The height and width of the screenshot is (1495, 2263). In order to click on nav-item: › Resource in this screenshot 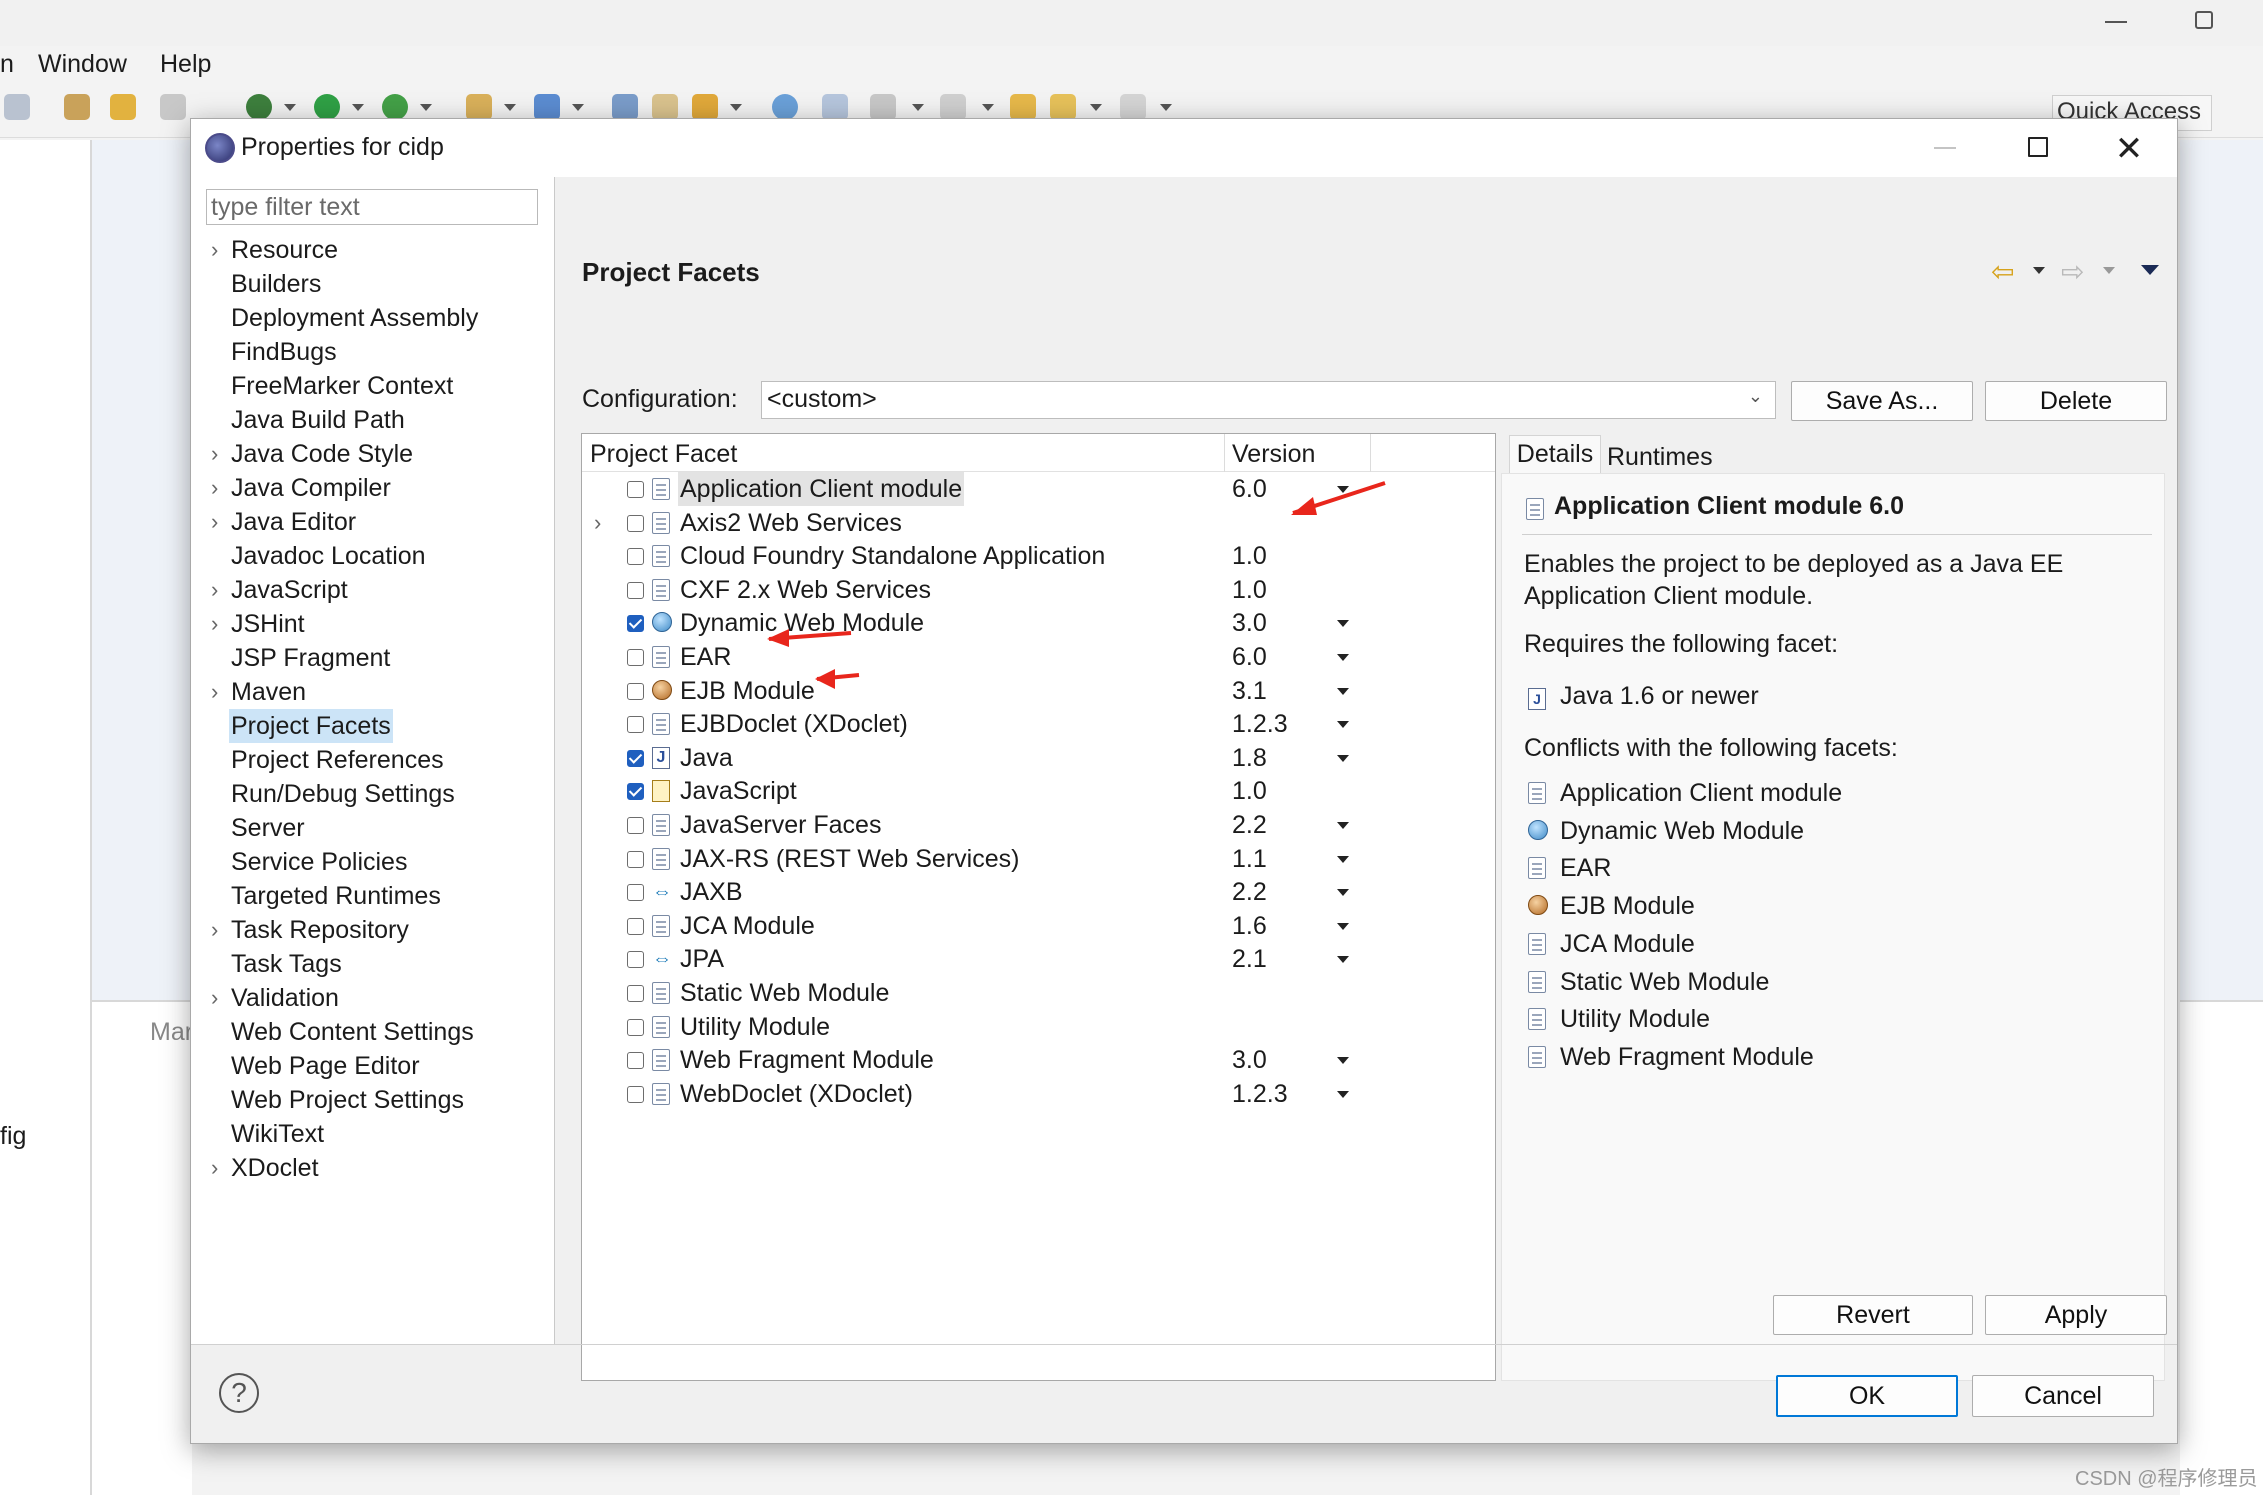, I will do `click(373, 250)`.